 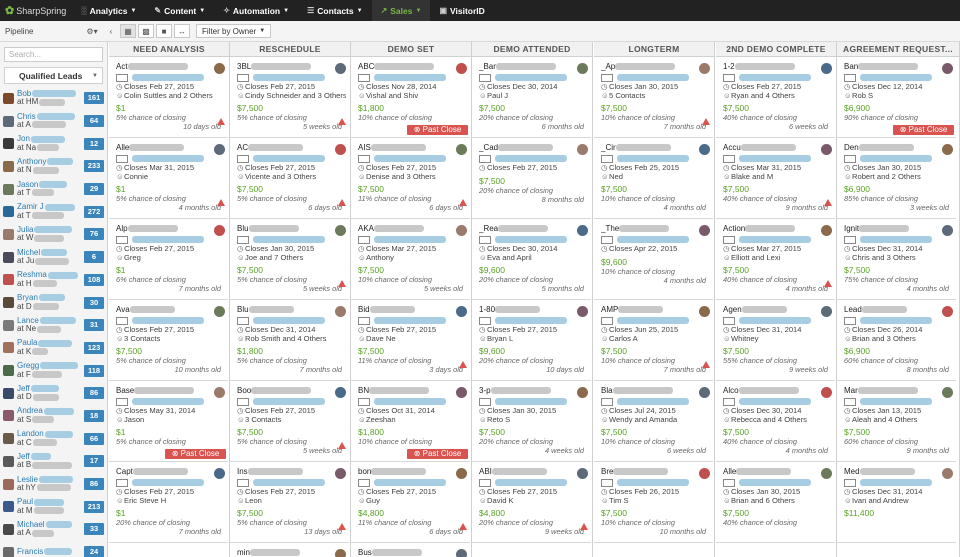 I want to click on qualified-leads-dropdown: Qualified Leads ▼, so click(x=53, y=75).